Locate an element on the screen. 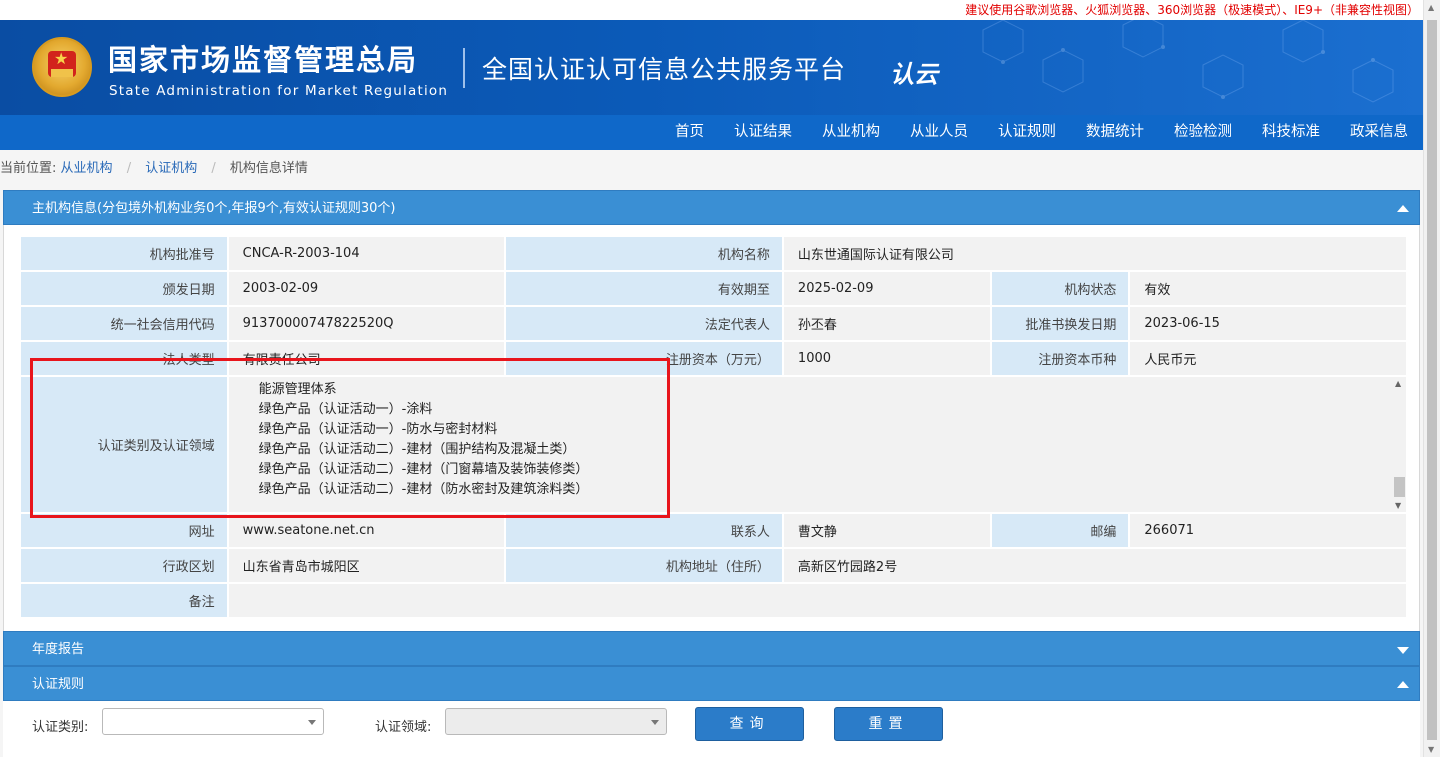 The image size is (1440, 757). valid-until-value: 2025-02-09 is located at coordinates (886, 288).